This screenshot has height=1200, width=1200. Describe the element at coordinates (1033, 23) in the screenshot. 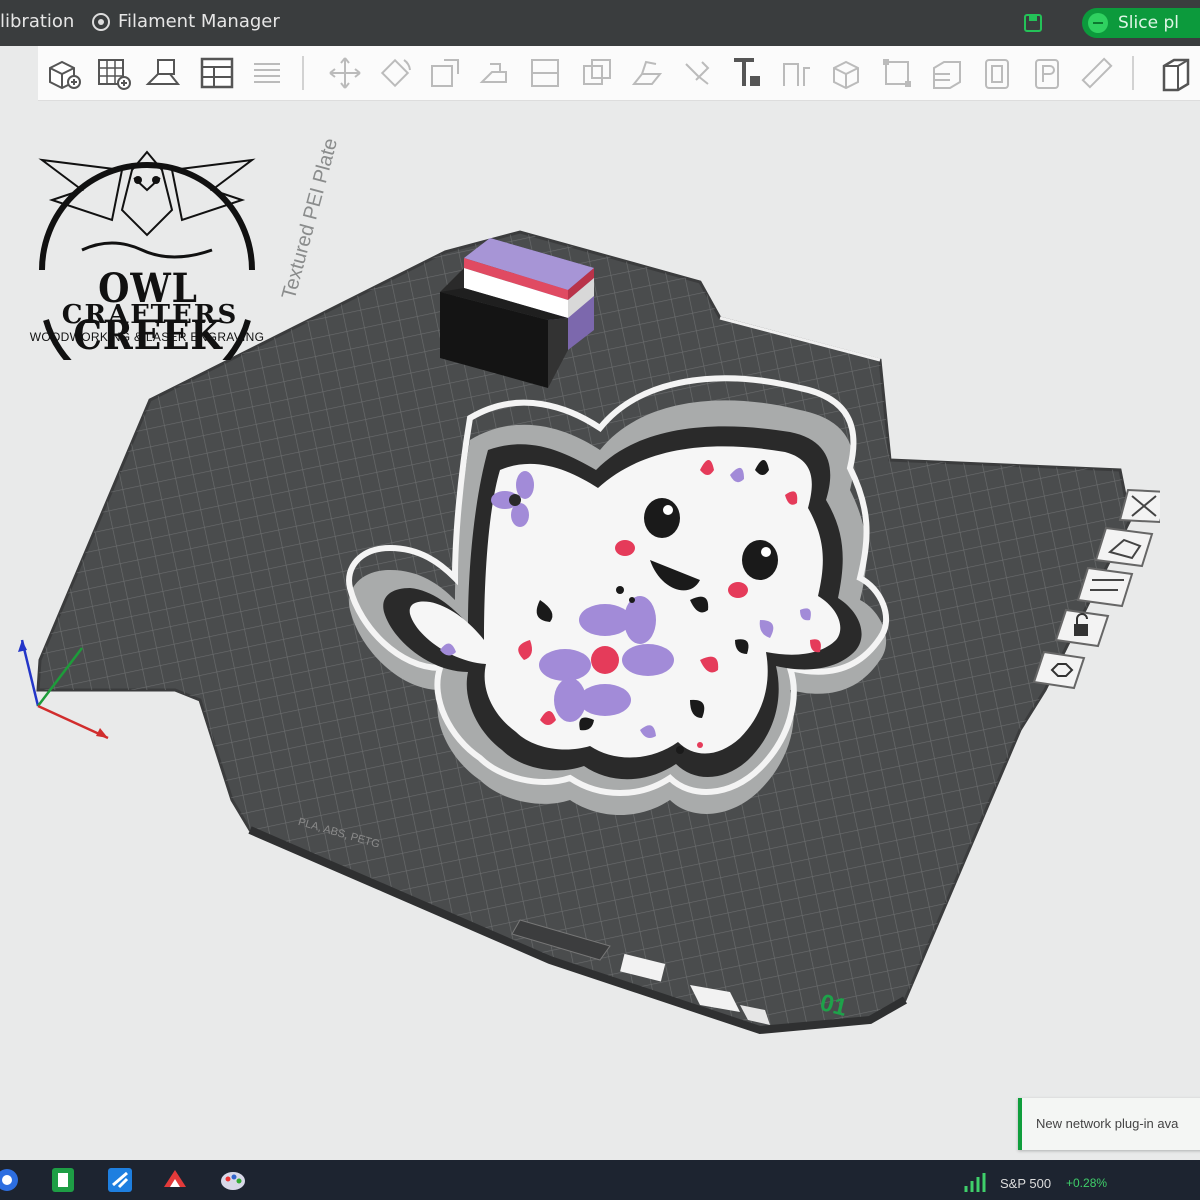

I see `save-project-icon` at that location.